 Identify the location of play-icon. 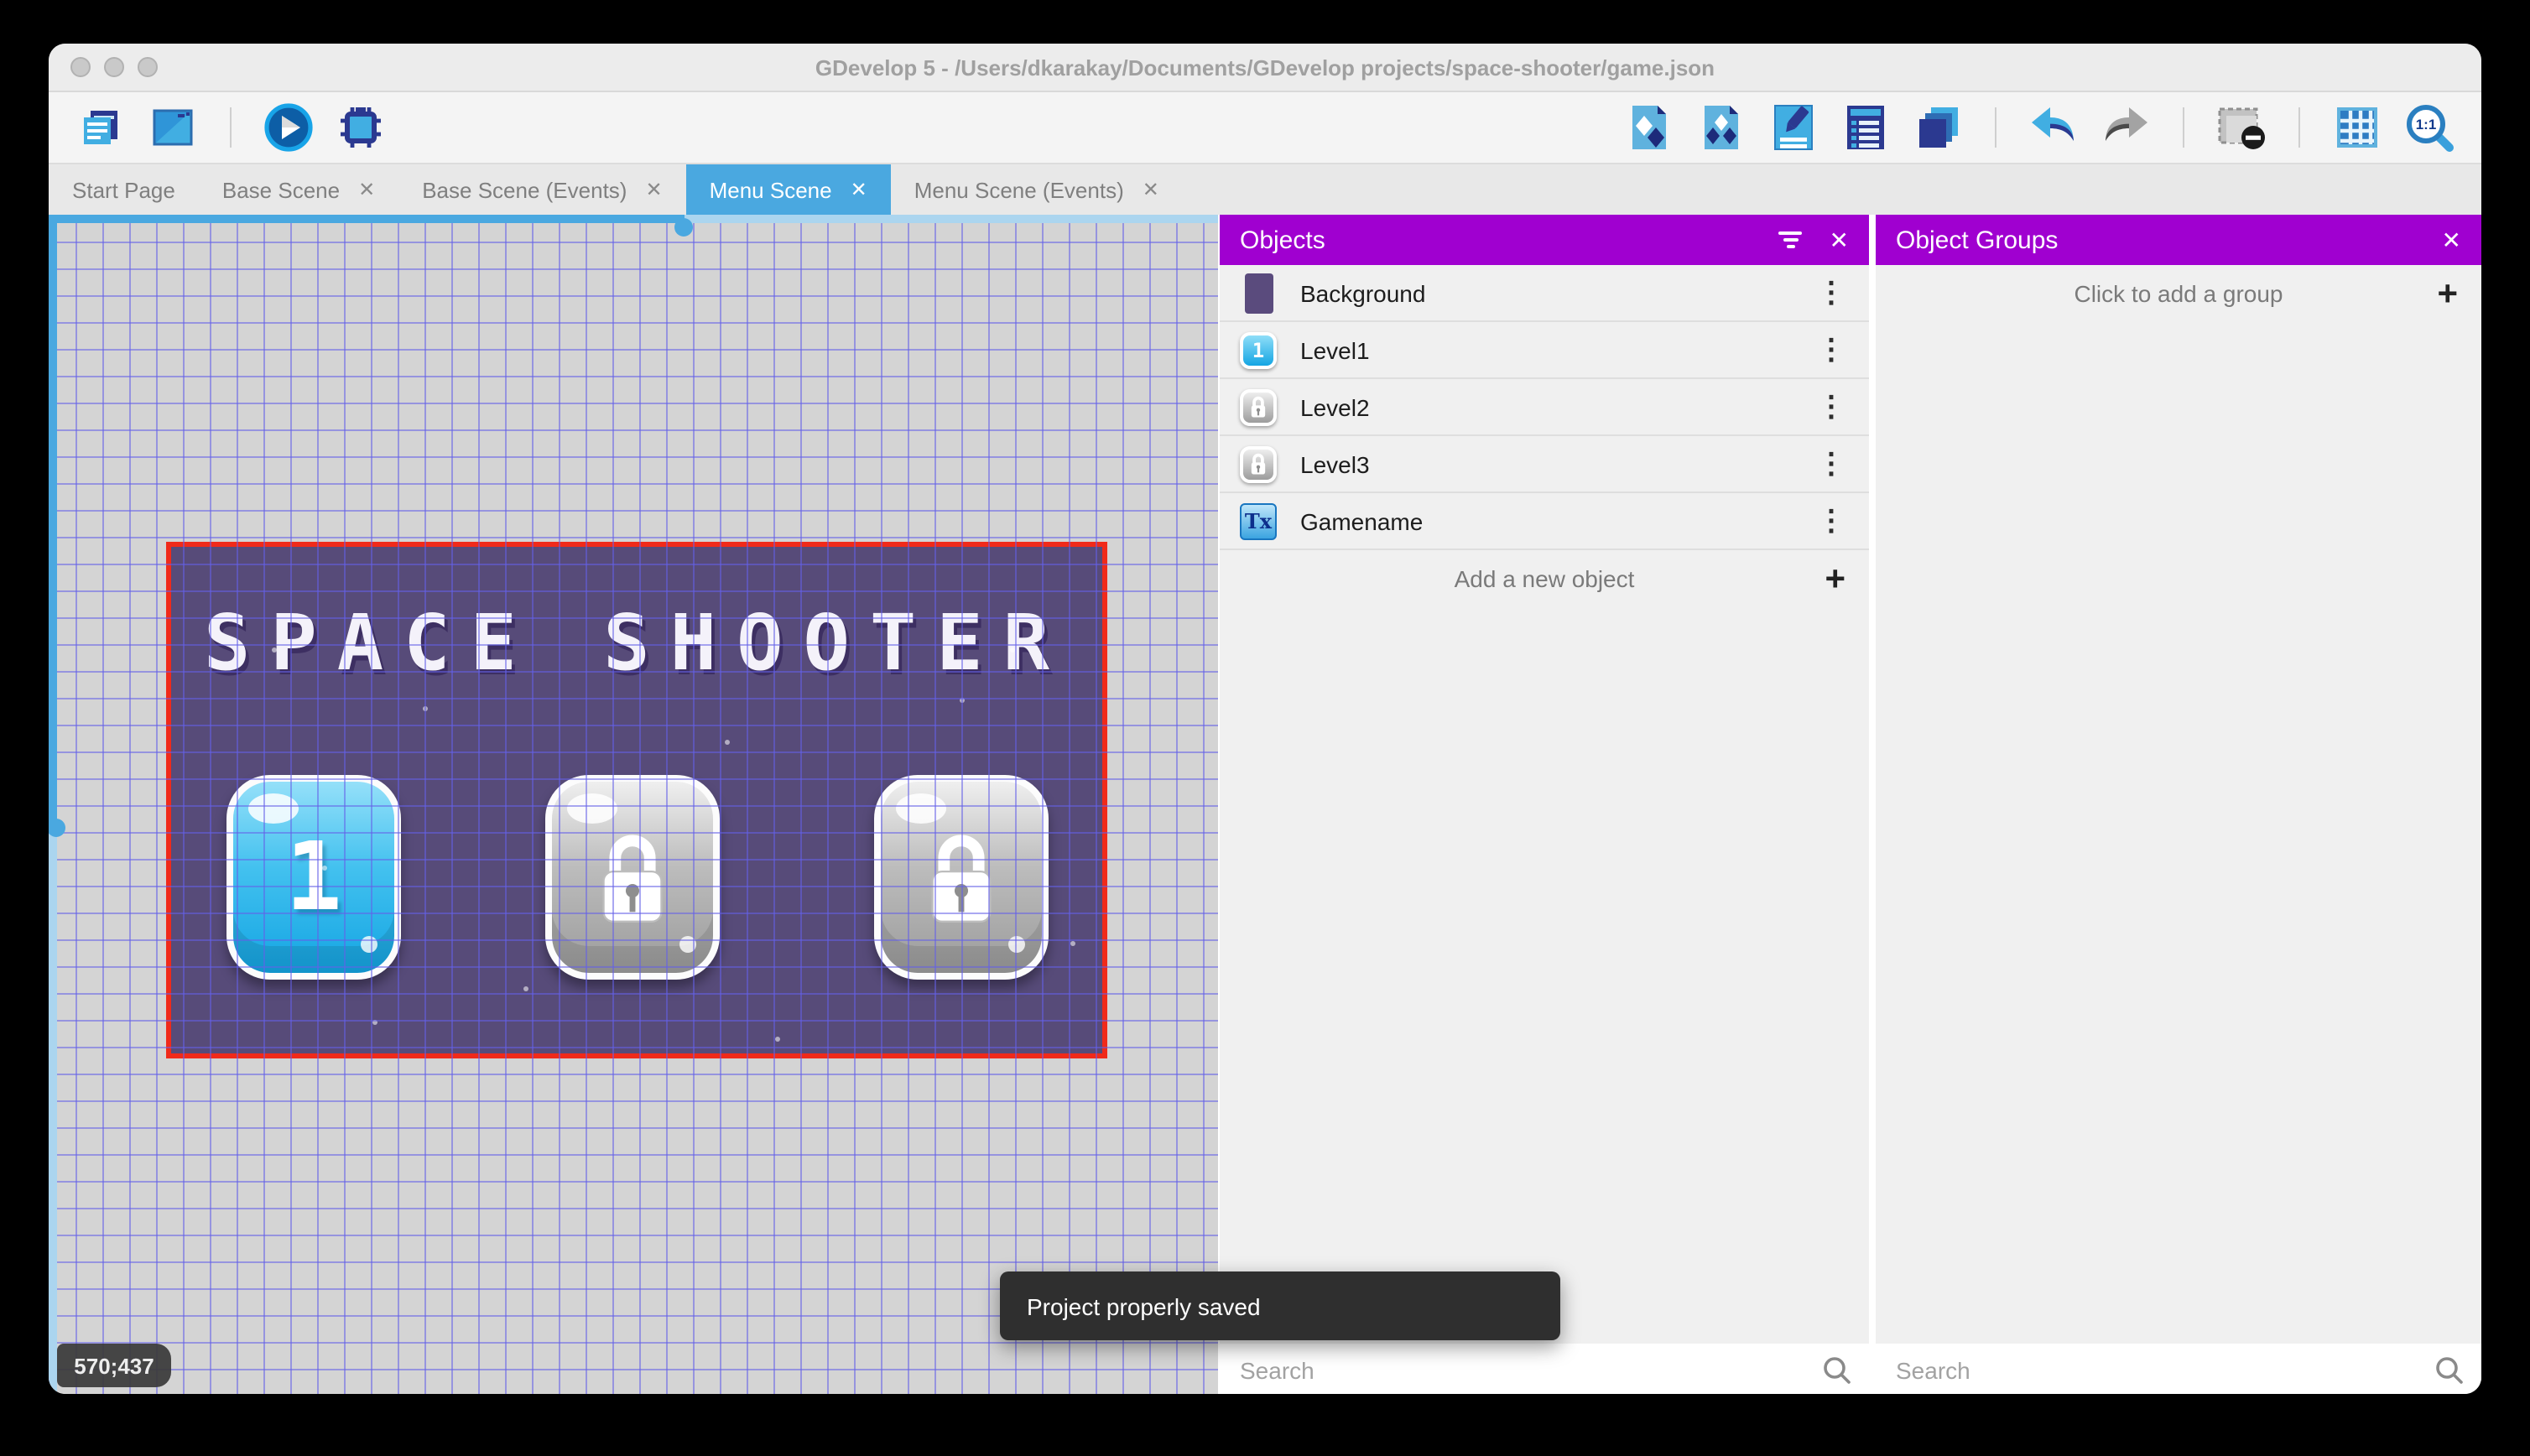
(288, 128).